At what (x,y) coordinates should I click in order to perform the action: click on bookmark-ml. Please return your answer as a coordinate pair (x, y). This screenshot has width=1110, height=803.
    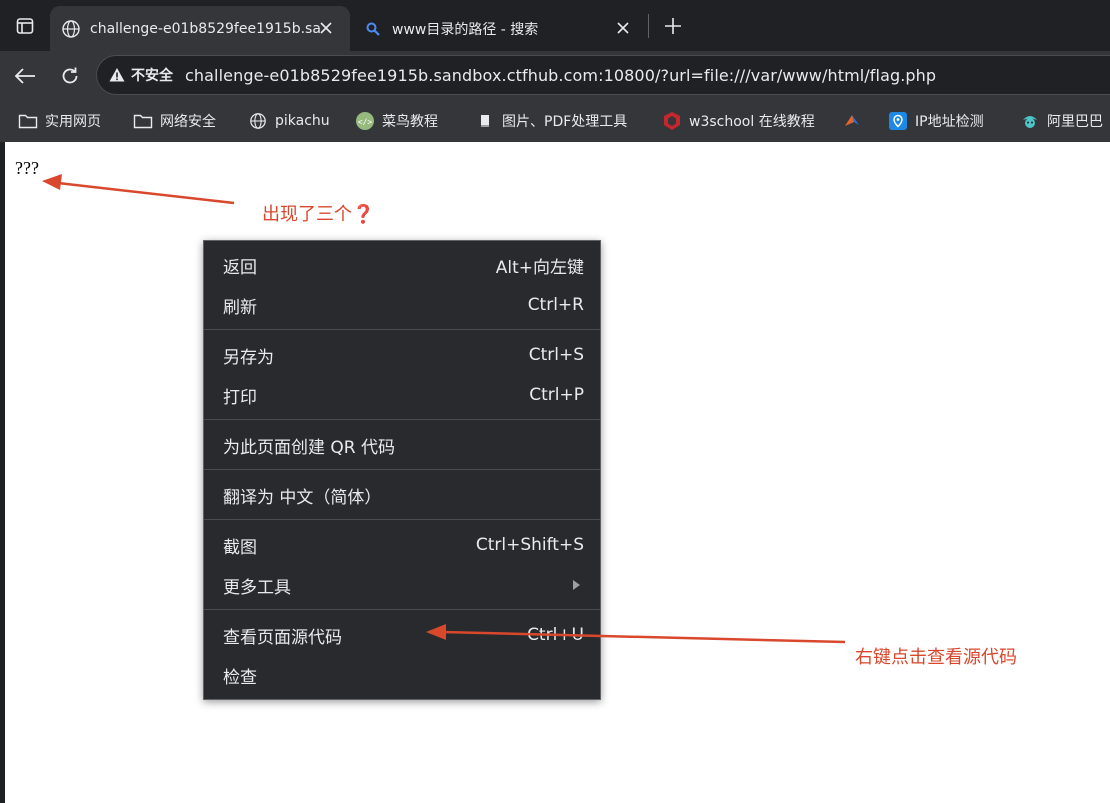
    Looking at the image, I should click on (855, 121).